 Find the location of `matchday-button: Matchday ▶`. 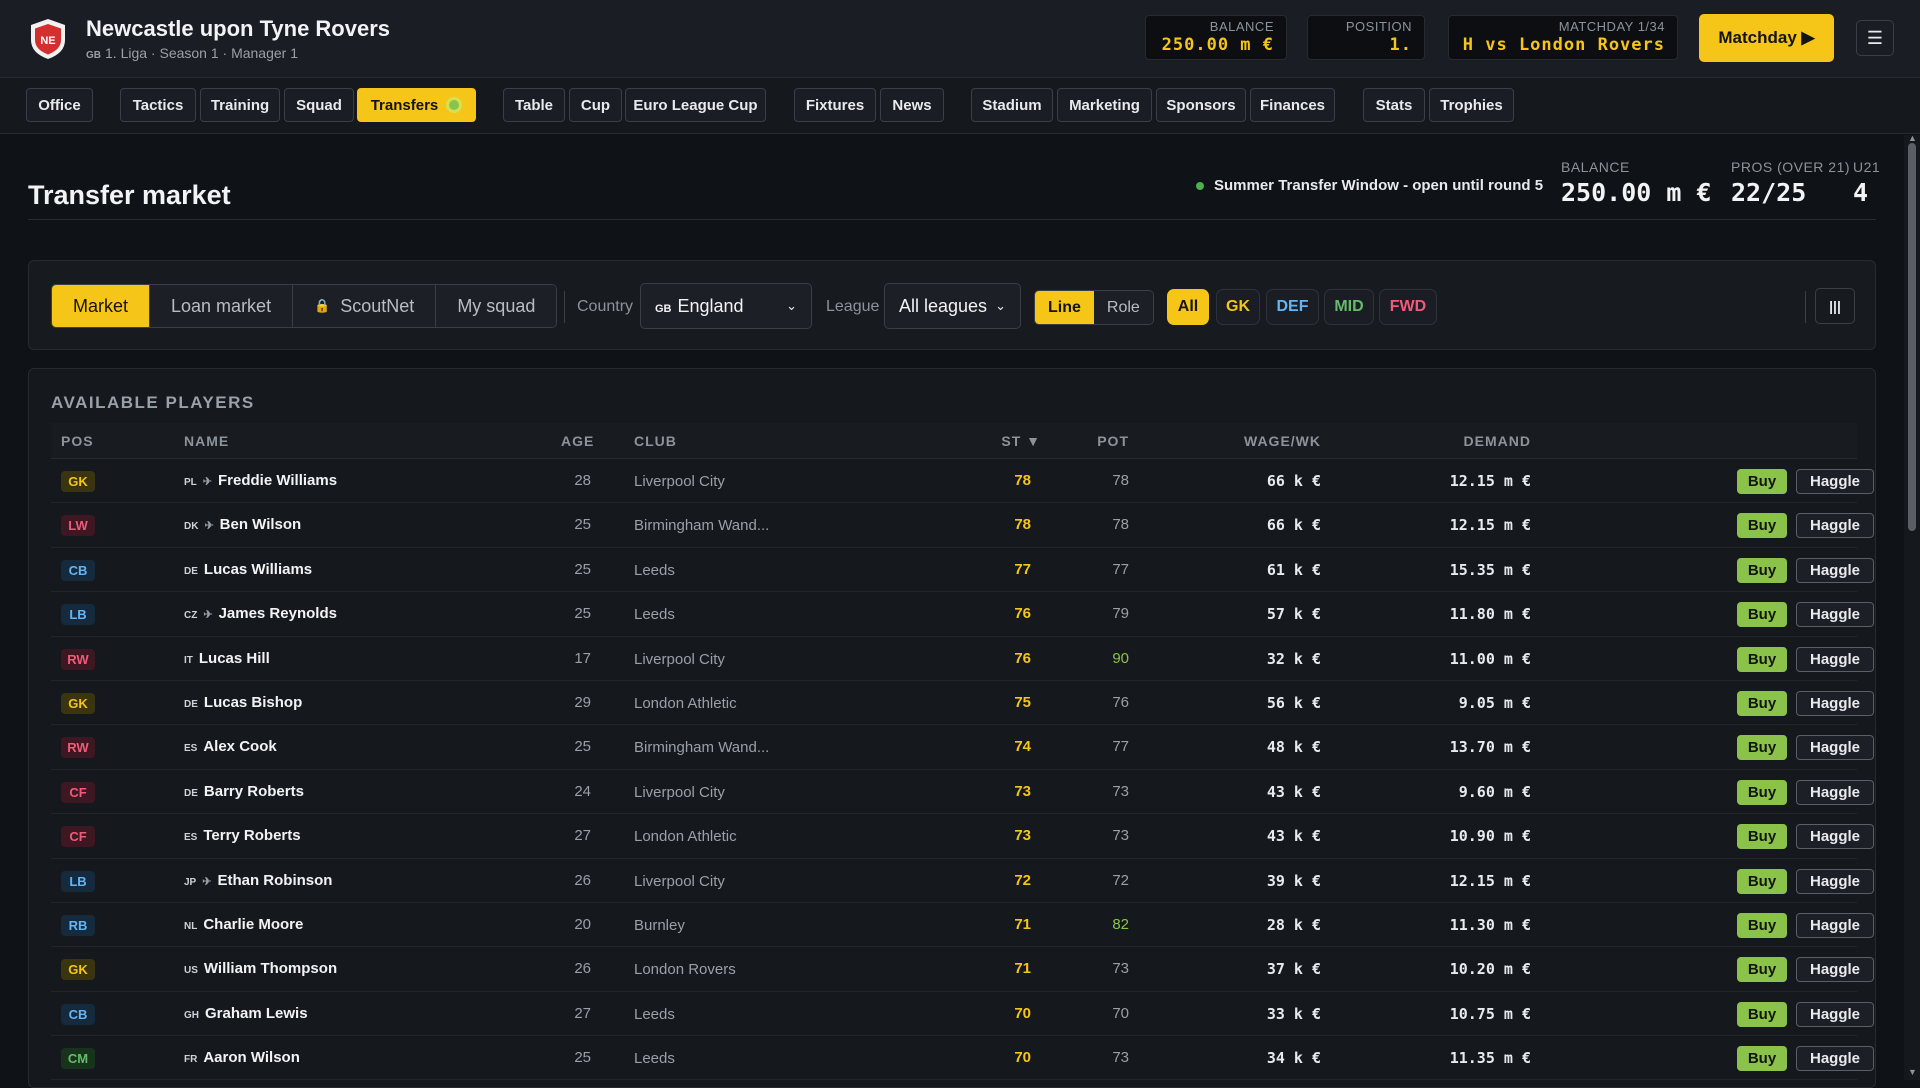

matchday-button: Matchday ▶ is located at coordinates (1766, 38).